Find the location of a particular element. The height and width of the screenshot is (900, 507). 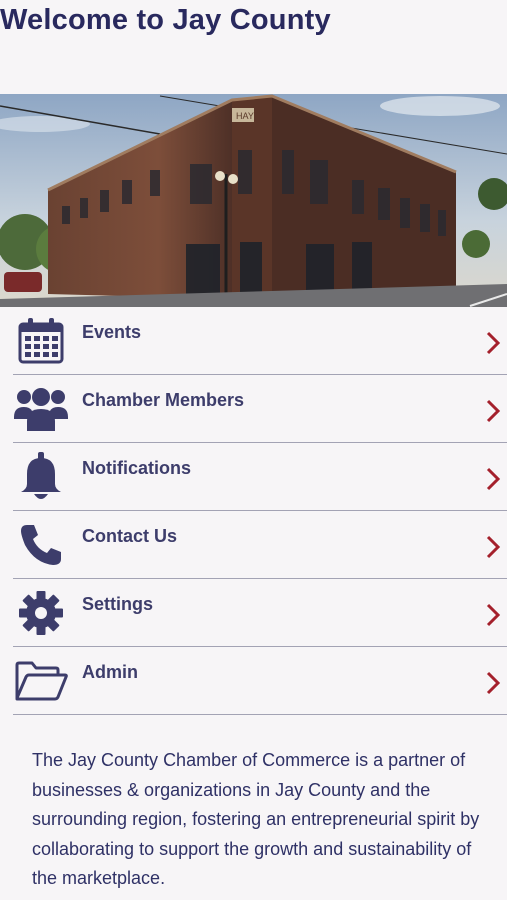

menu-item-events: Events is located at coordinates (260, 341).